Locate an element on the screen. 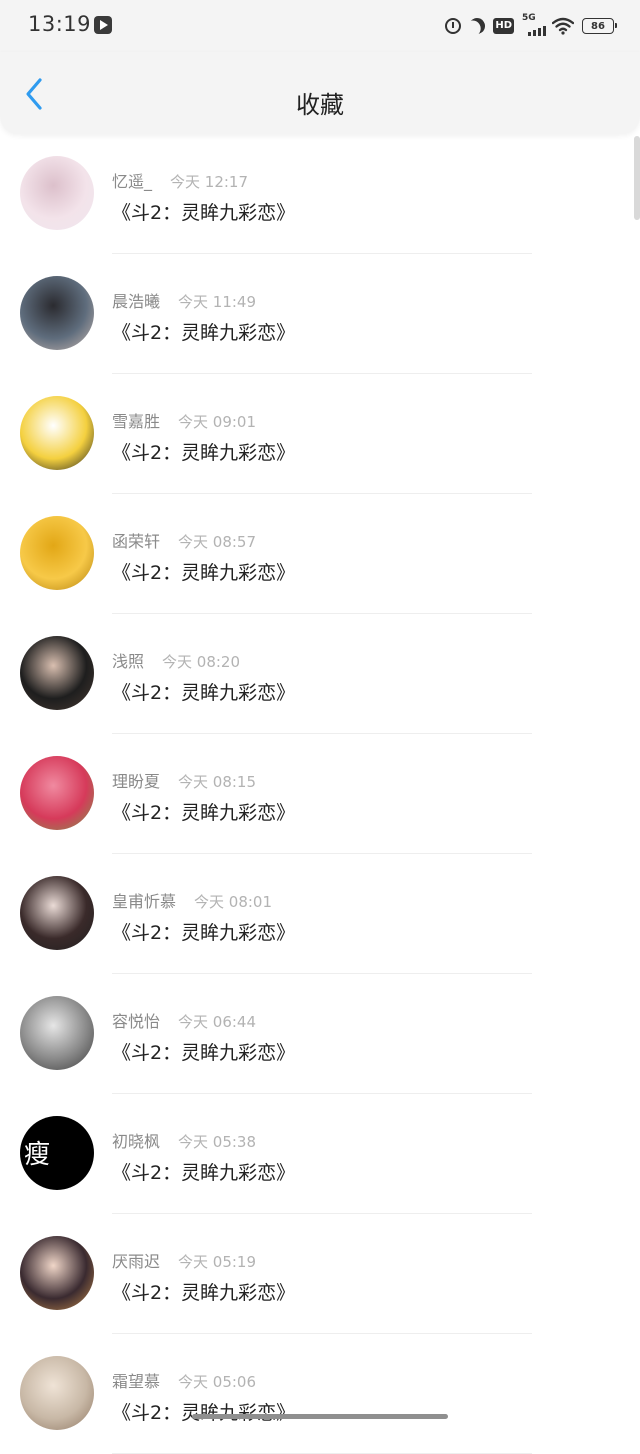  status-time: 13:19 is located at coordinates (60, 24).